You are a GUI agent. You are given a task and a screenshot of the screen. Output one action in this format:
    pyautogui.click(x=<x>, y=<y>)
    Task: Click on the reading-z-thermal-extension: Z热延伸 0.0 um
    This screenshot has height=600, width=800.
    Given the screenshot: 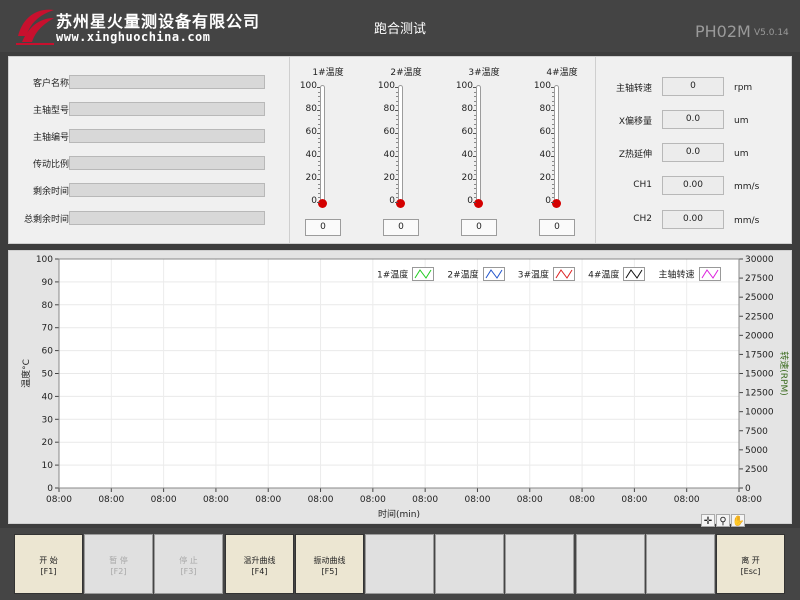 What is the action you would take?
    pyautogui.click(x=691, y=153)
    